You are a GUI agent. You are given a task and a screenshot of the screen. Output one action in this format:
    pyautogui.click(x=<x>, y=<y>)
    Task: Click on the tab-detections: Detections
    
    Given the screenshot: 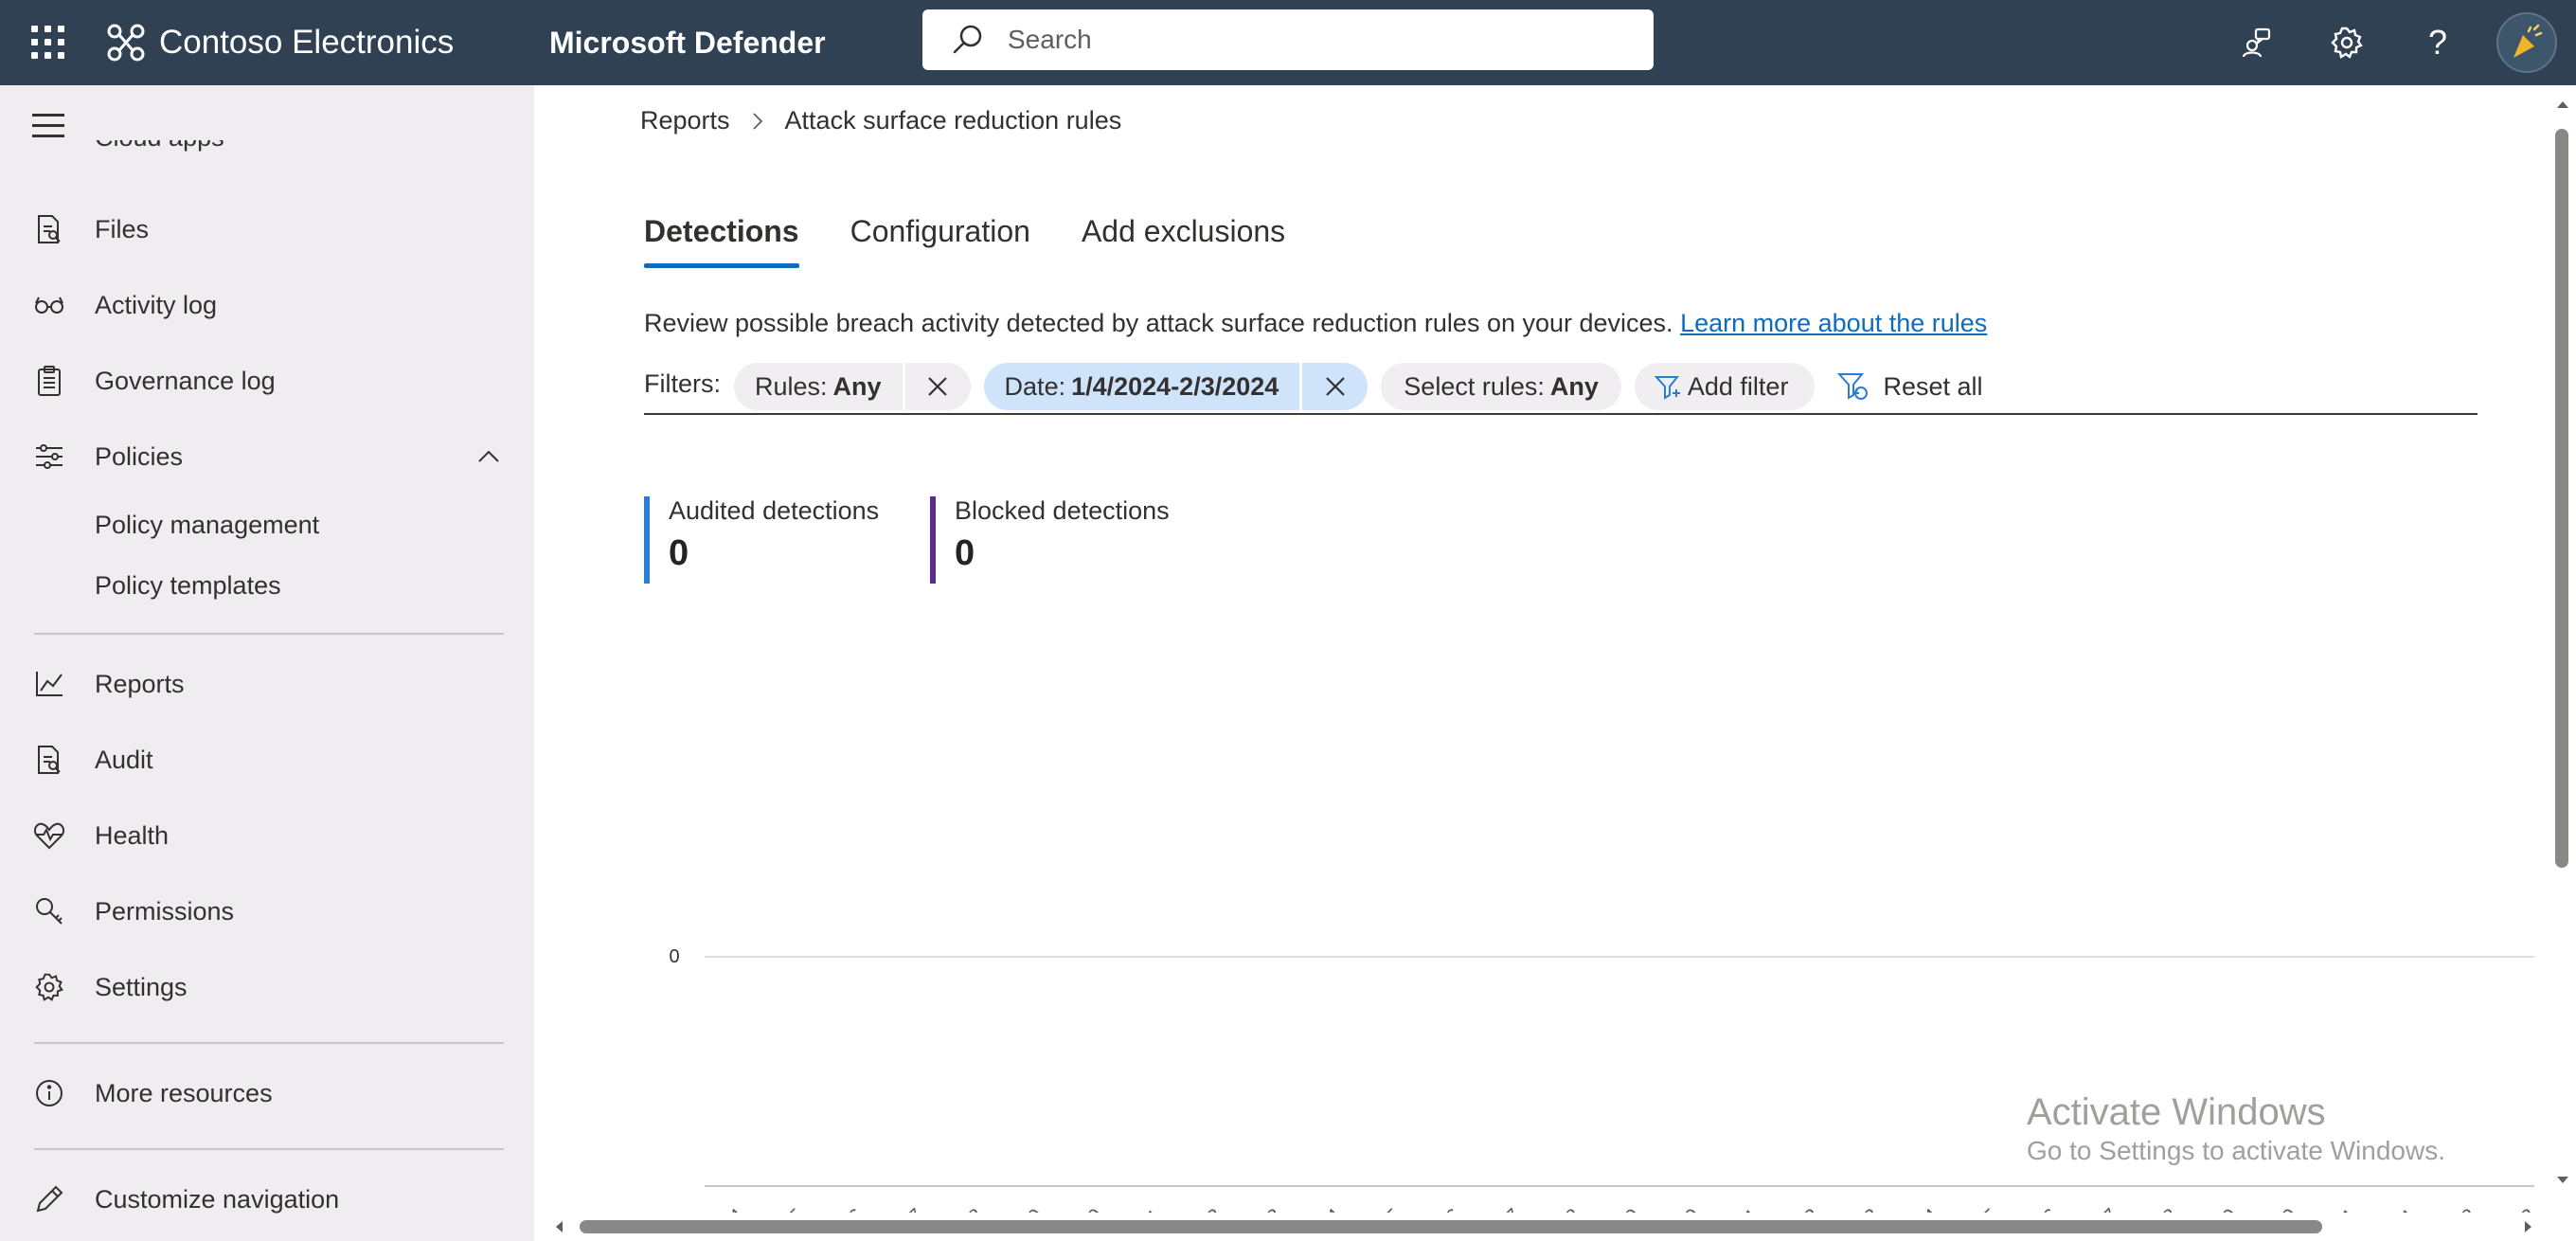 What is the action you would take?
    pyautogui.click(x=721, y=241)
    